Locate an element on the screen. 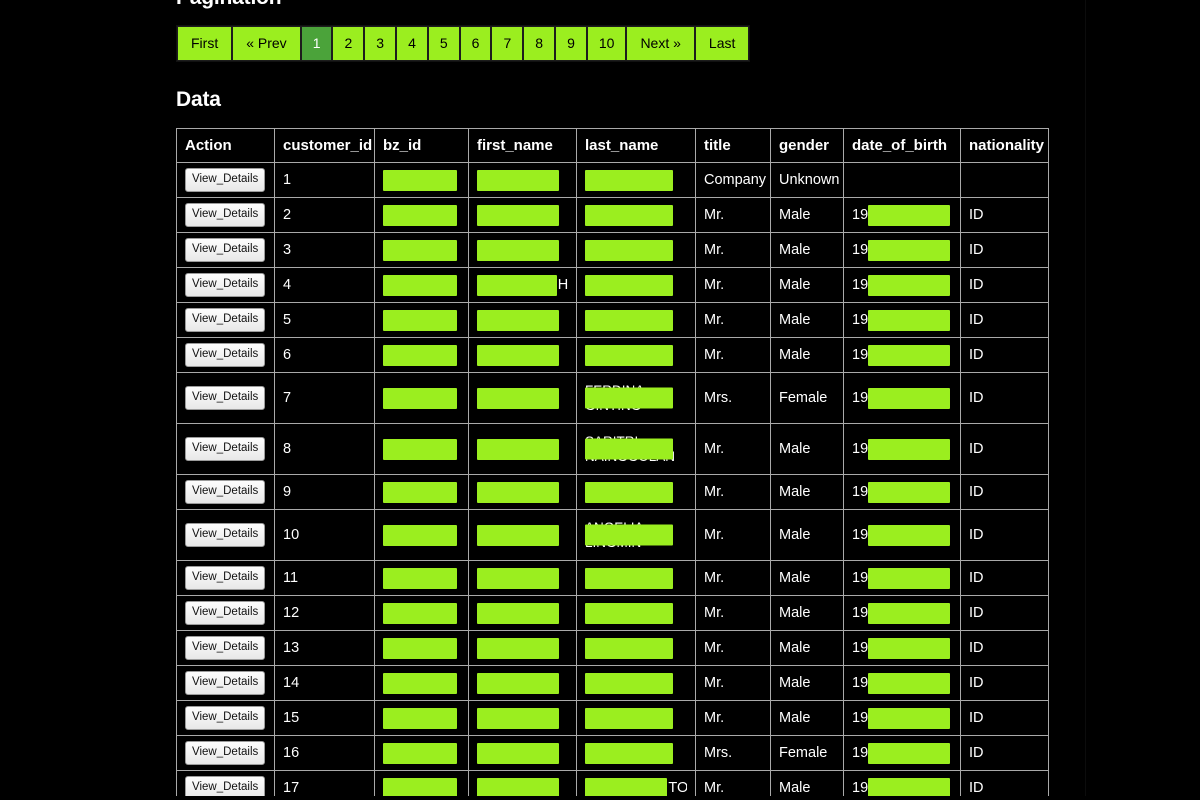 The height and width of the screenshot is (800, 1200). pagination-bar: First « Prev 1 2 3 4 5 6 7 8 9 10 Next » Last is located at coordinates (463, 43).